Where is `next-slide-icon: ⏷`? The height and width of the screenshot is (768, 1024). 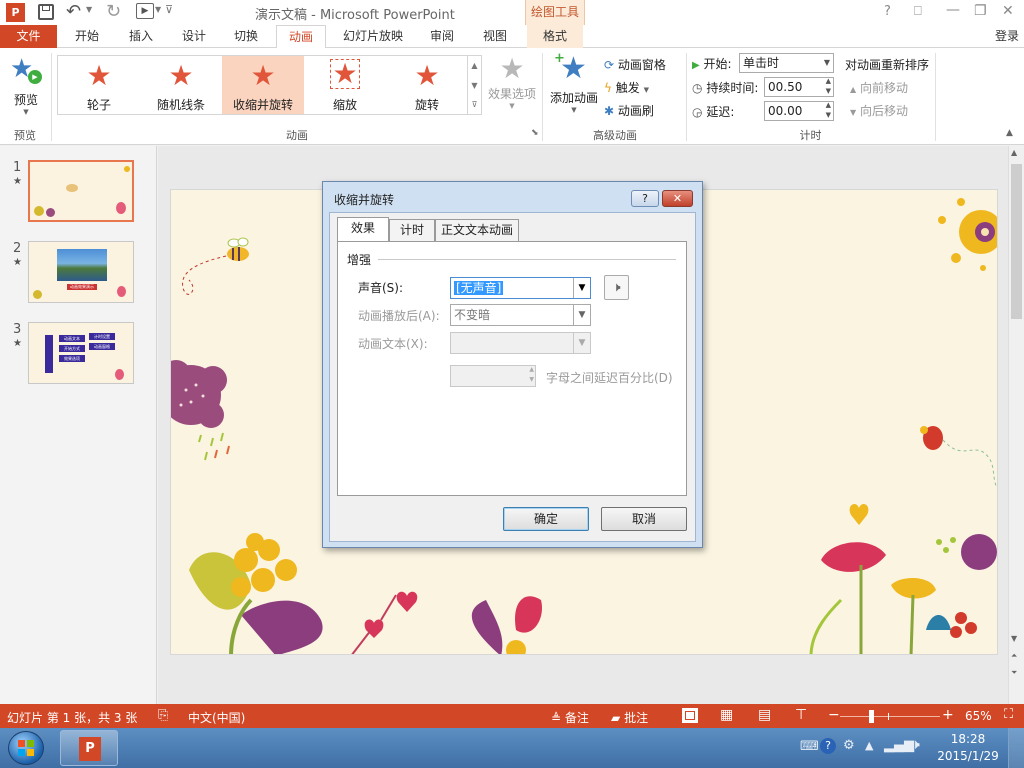 next-slide-icon: ⏷ is located at coordinates (1014, 673).